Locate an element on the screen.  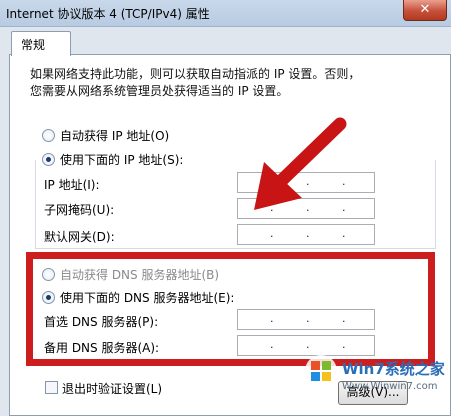
window-title: Internet 协议版本 4 (TCP/IPv4) 属性 is located at coordinates (108, 14).